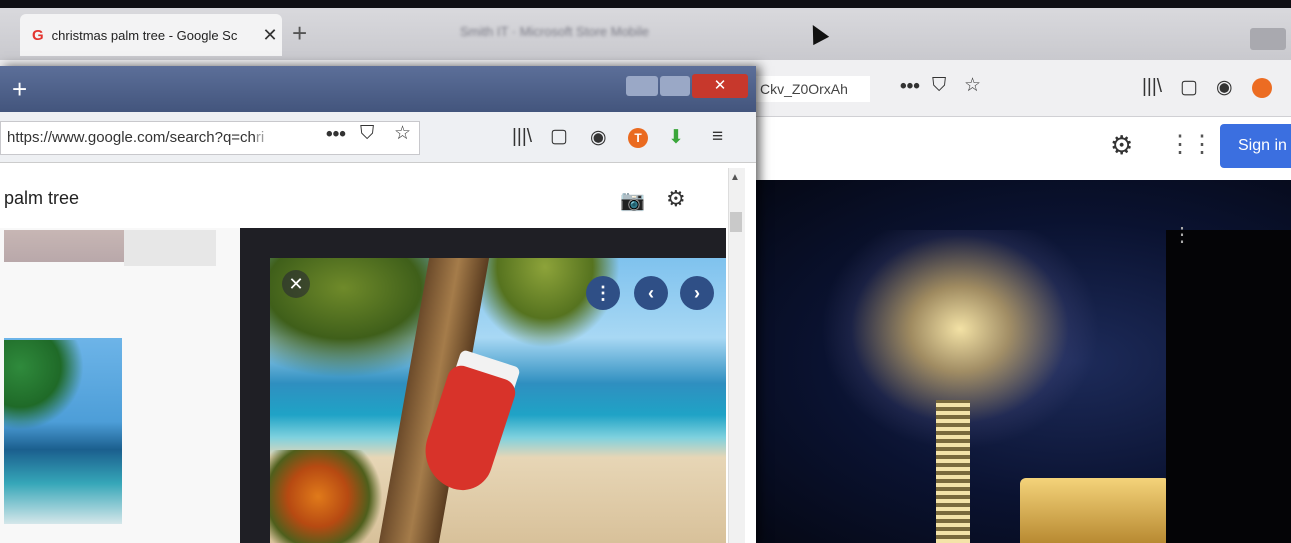 This screenshot has width=1291, height=543. I want to click on extension-icon: T, so click(638, 138).